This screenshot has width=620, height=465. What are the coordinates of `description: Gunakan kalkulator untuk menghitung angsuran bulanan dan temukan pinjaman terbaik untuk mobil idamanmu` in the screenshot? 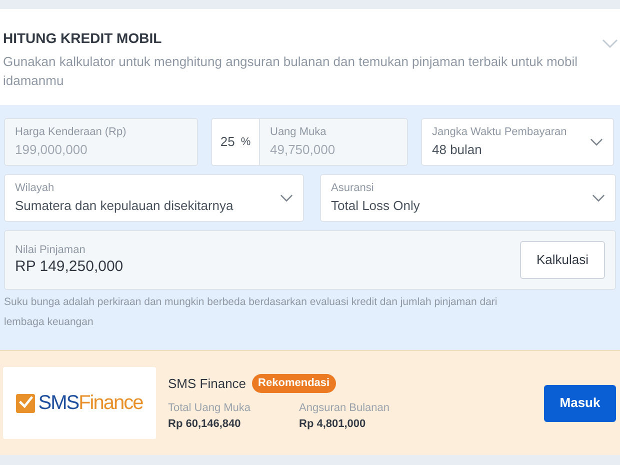 It's located at (291, 71).